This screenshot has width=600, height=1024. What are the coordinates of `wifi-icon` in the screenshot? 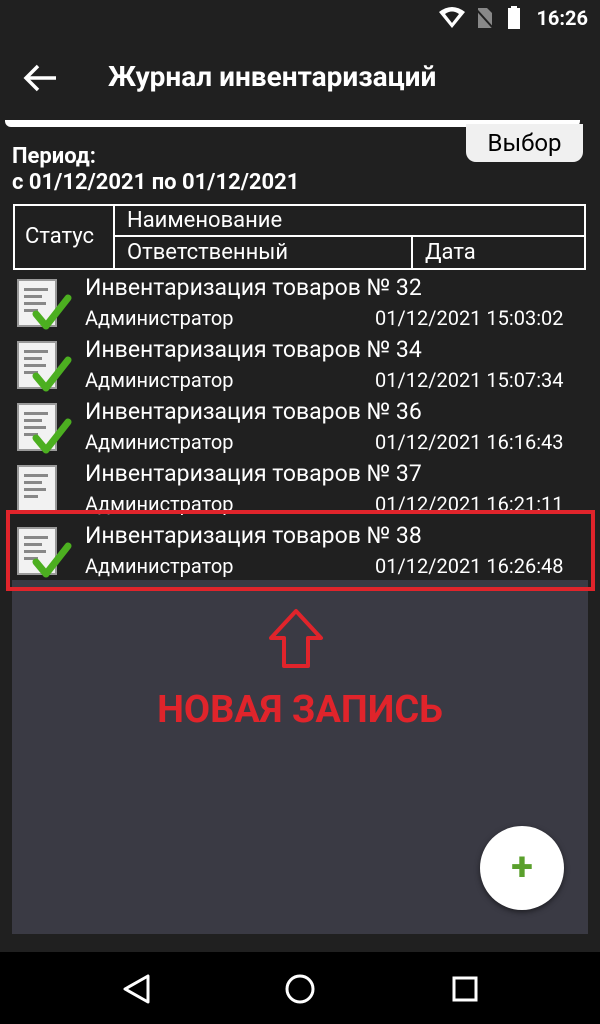 It's located at (452, 17).